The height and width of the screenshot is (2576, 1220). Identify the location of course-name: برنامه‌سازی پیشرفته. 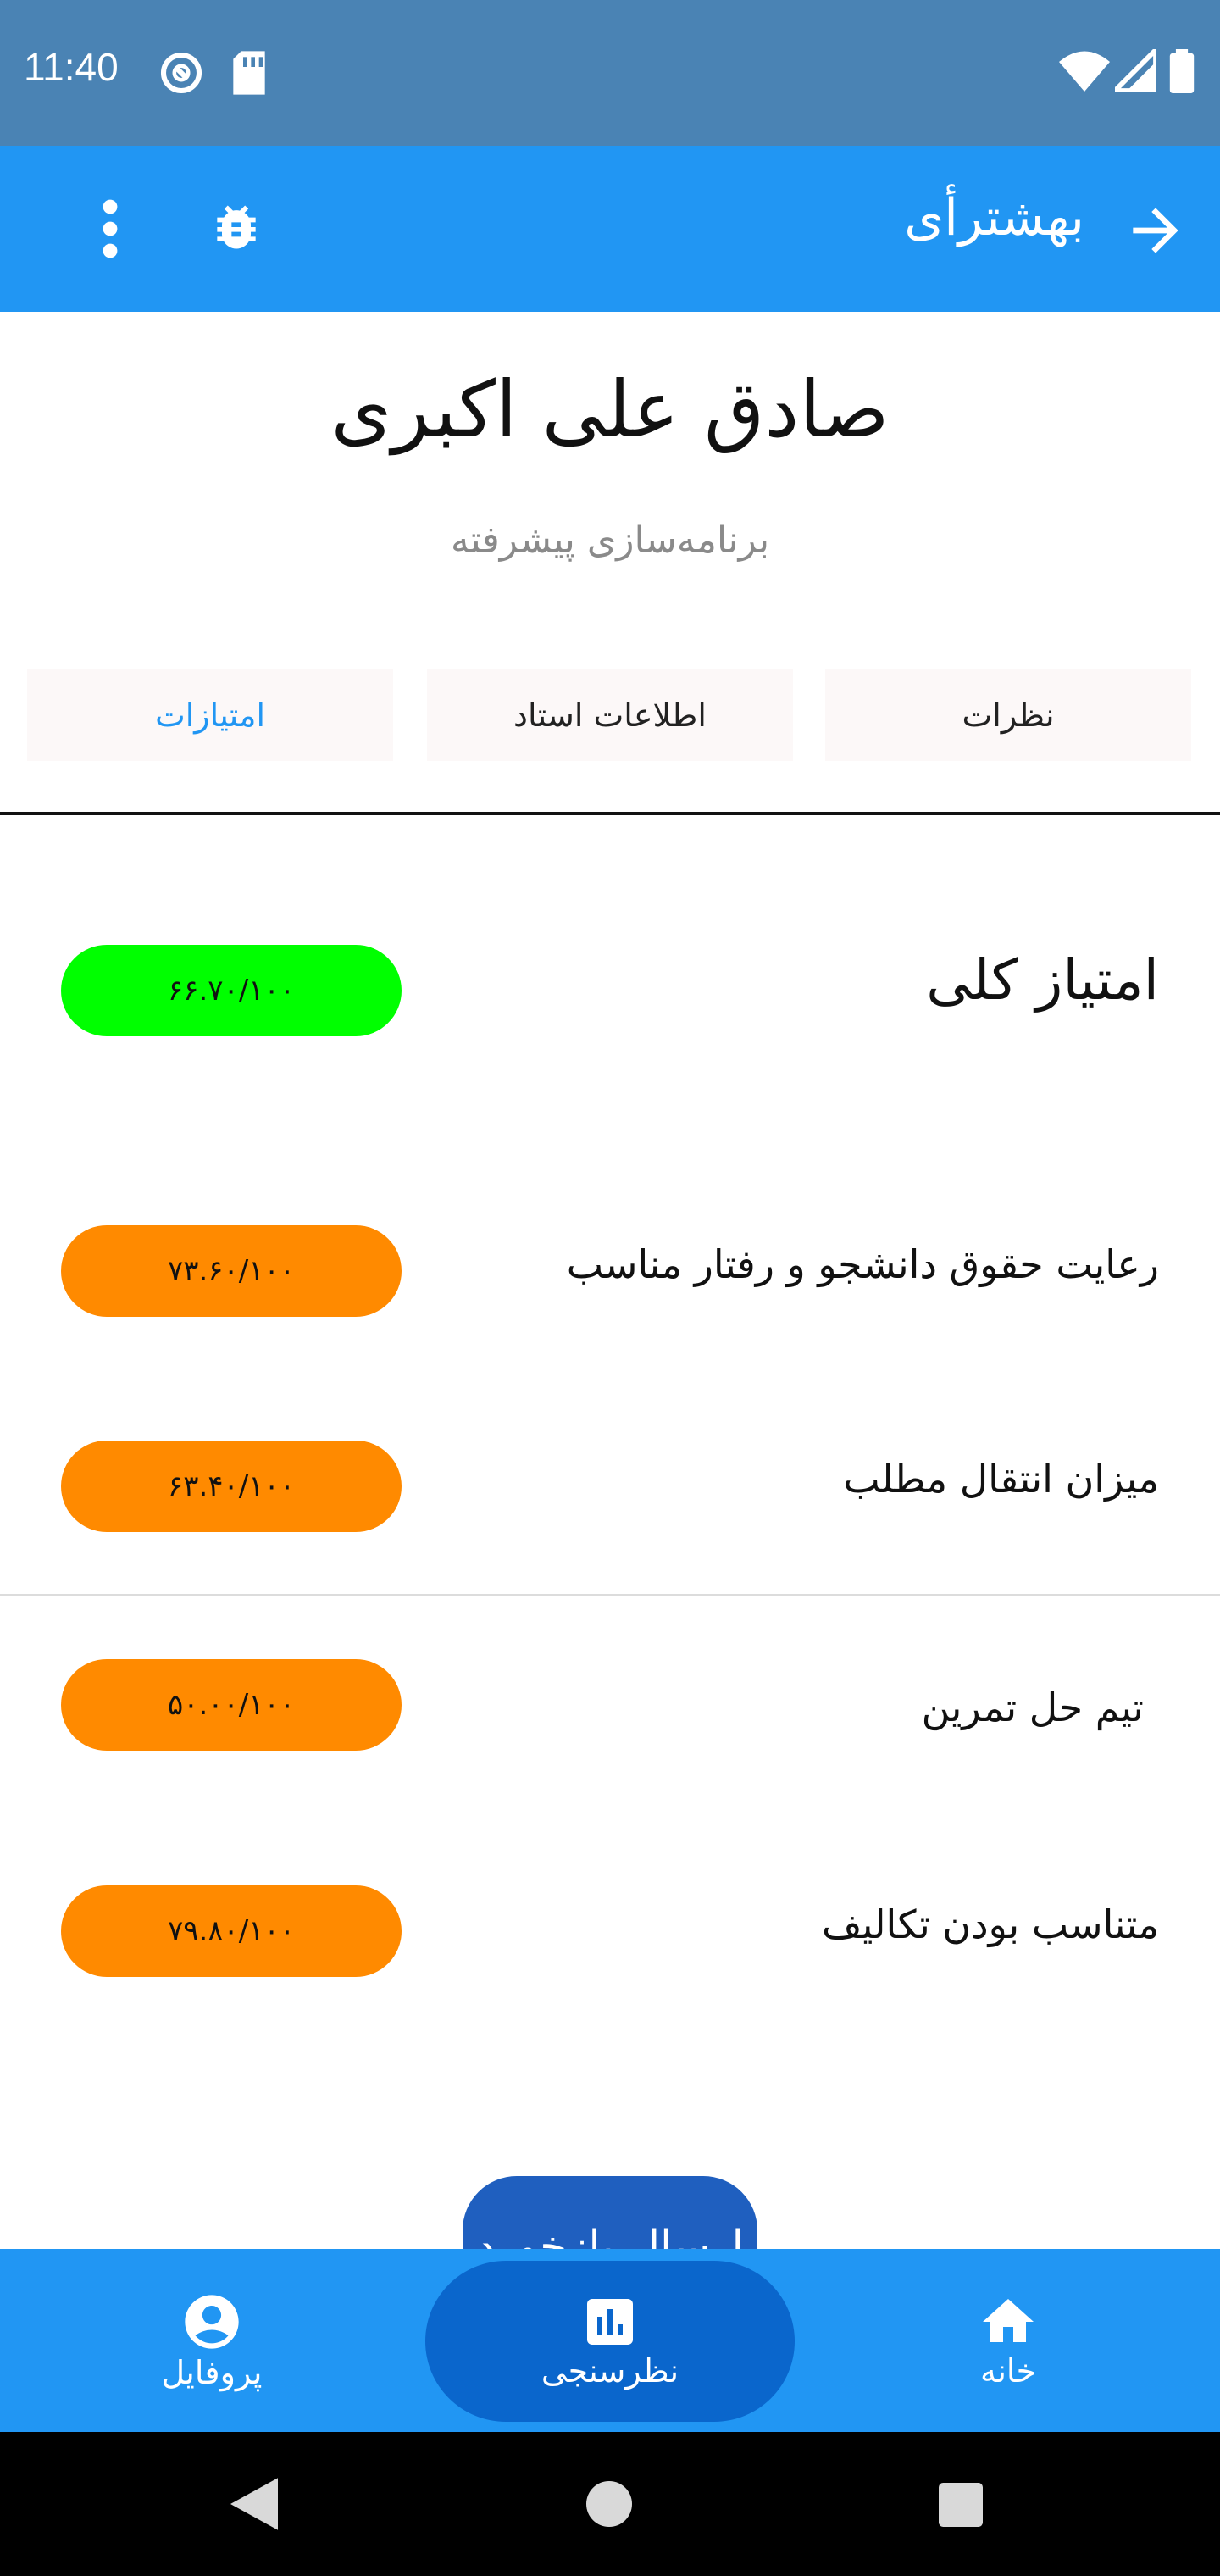
(610, 540).